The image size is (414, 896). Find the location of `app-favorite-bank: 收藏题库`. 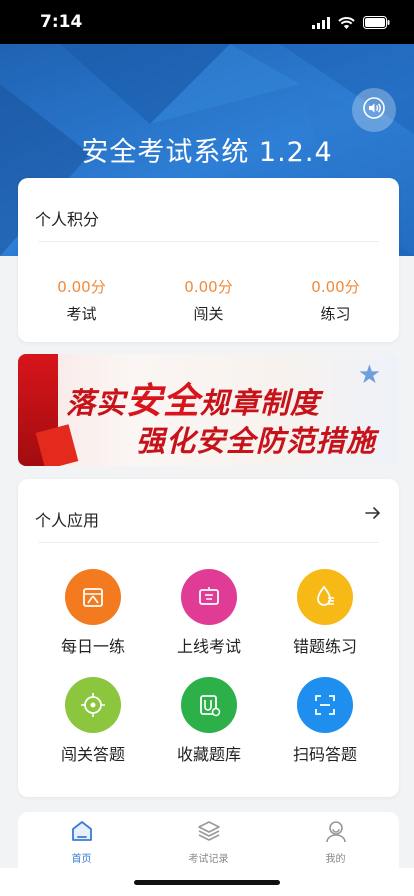

app-favorite-bank: 收藏题库 is located at coordinates (209, 721).